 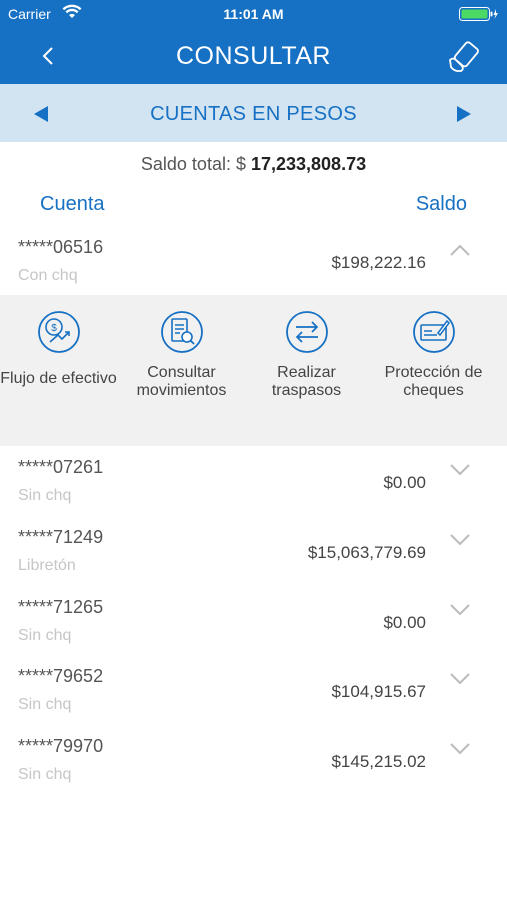 What do you see at coordinates (61, 247) in the screenshot?
I see `account-number: *****06516` at bounding box center [61, 247].